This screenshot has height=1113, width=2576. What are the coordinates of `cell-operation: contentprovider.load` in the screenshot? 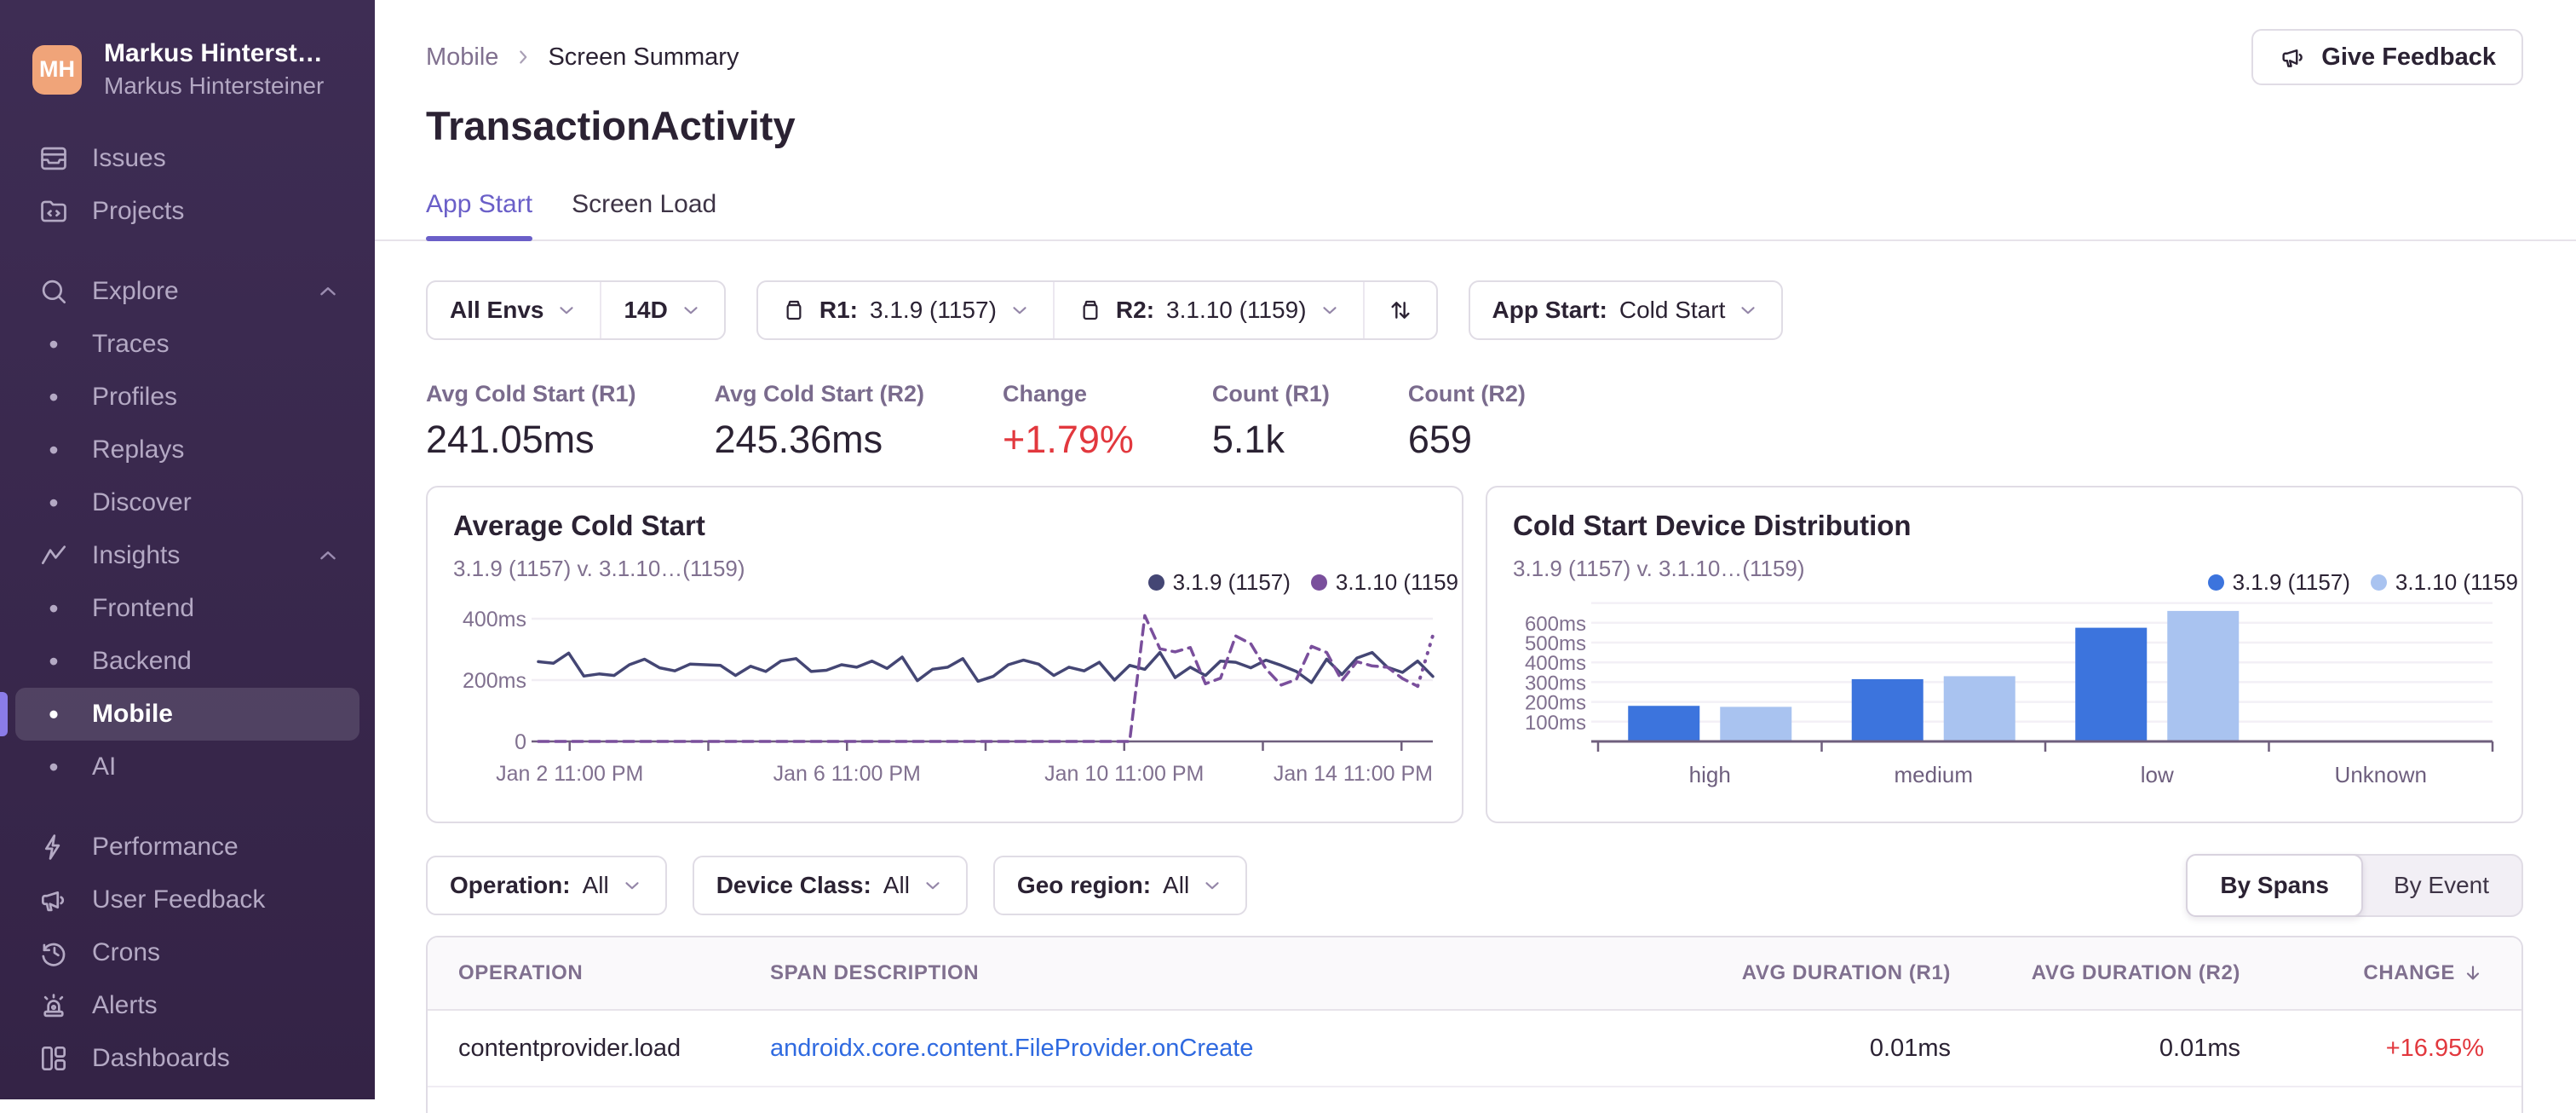 It's located at (569, 1048).